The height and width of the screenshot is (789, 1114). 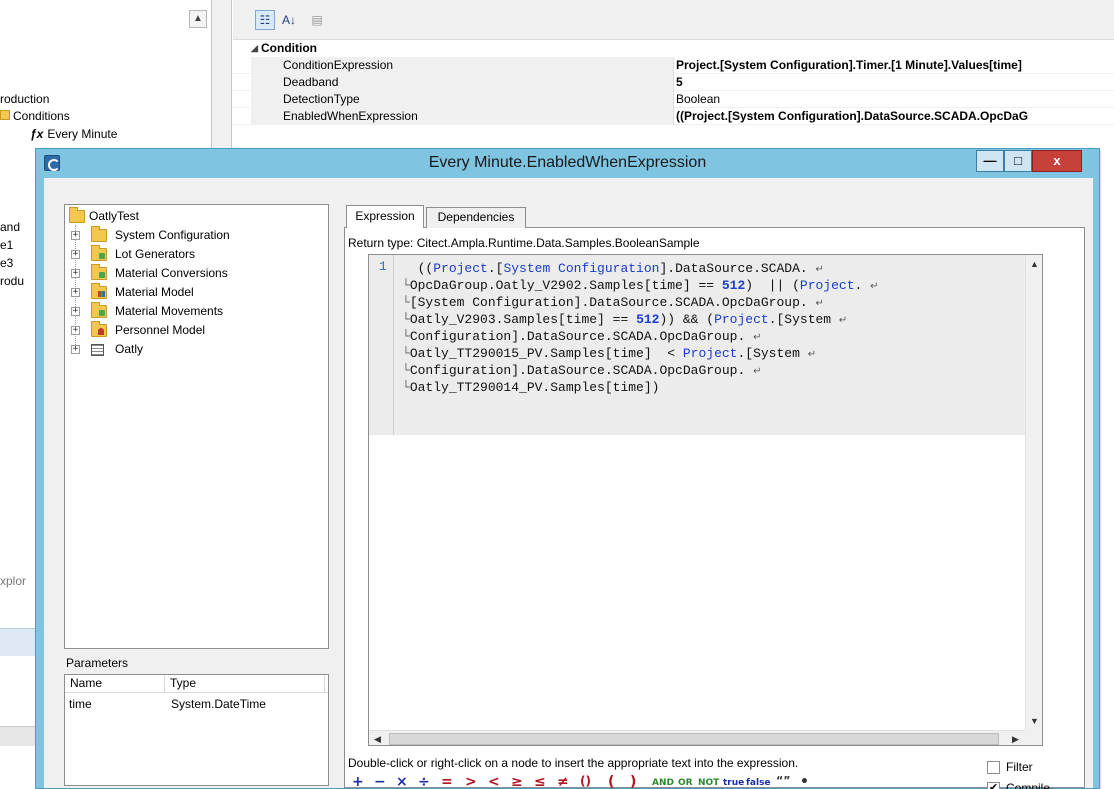 What do you see at coordinates (265, 20) in the screenshot?
I see `categorized-icon: ☷` at bounding box center [265, 20].